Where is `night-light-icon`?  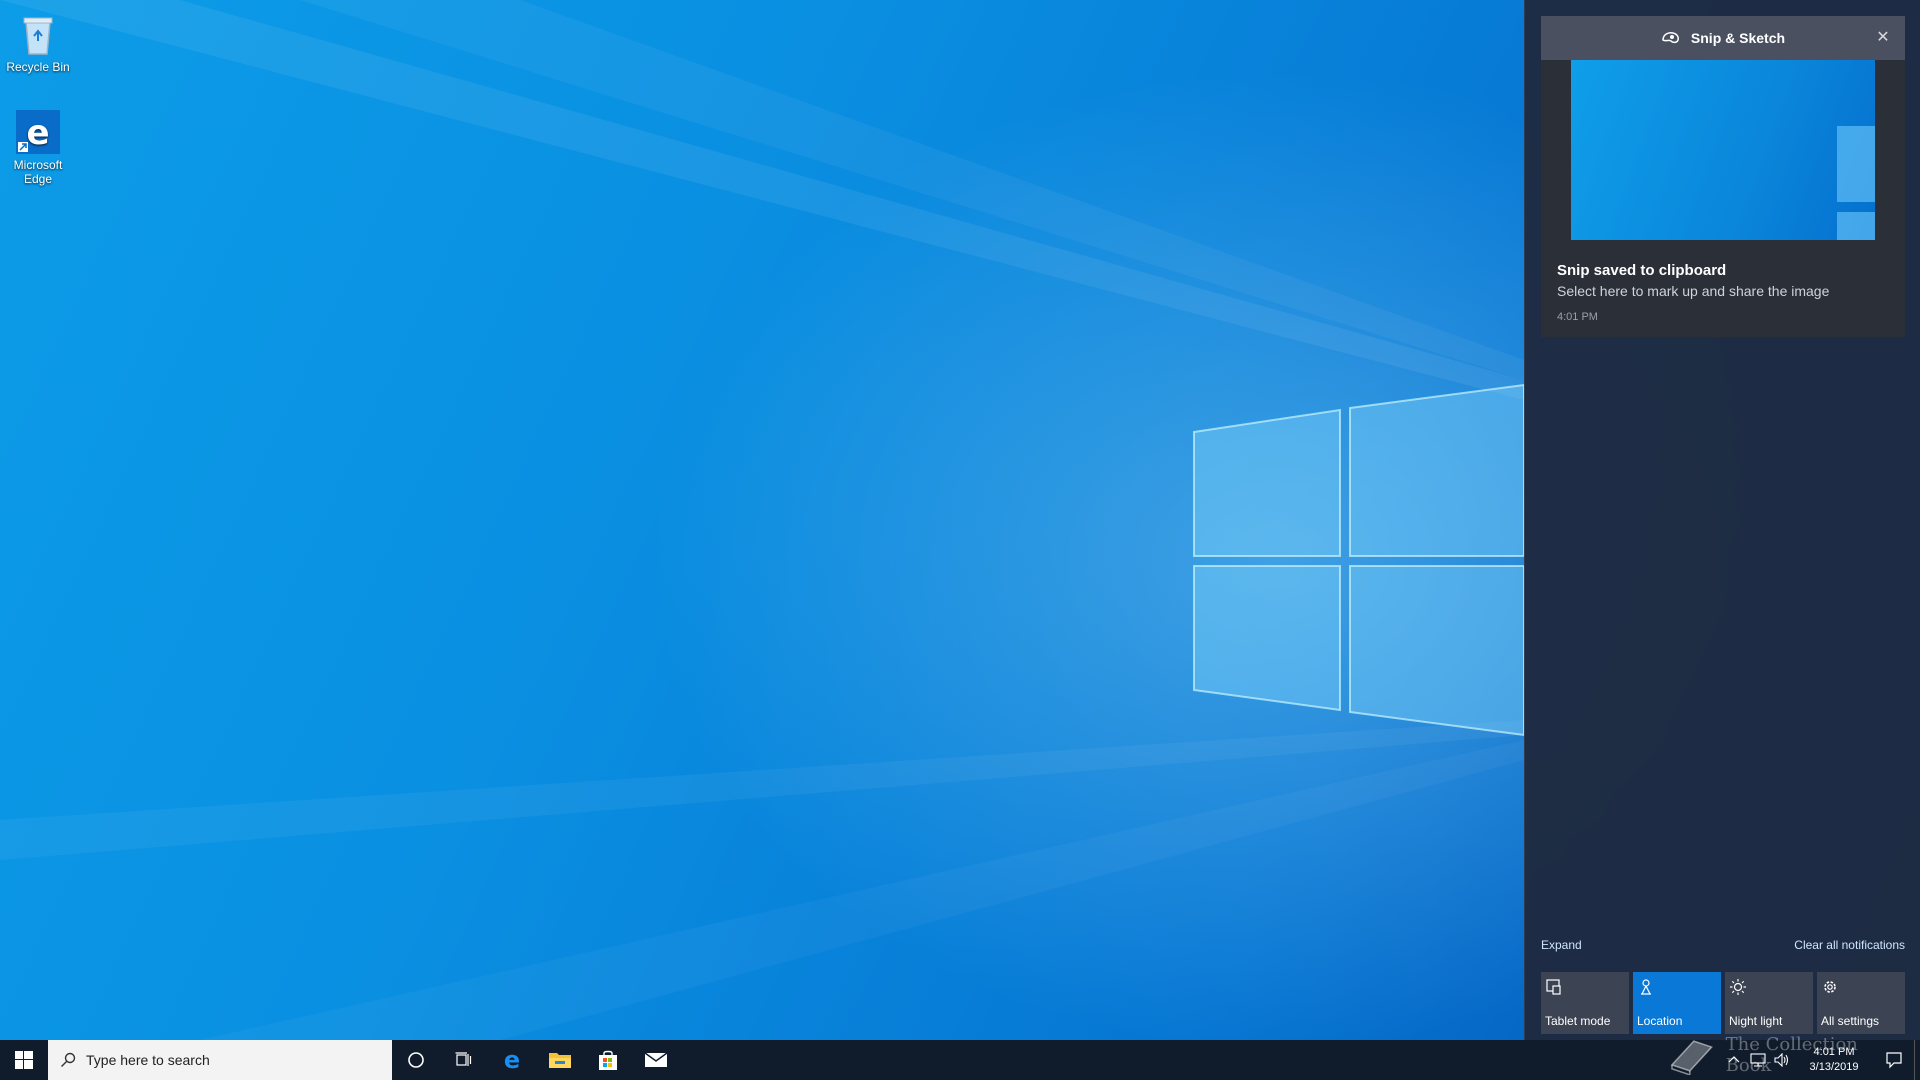 night-light-icon is located at coordinates (1738, 987).